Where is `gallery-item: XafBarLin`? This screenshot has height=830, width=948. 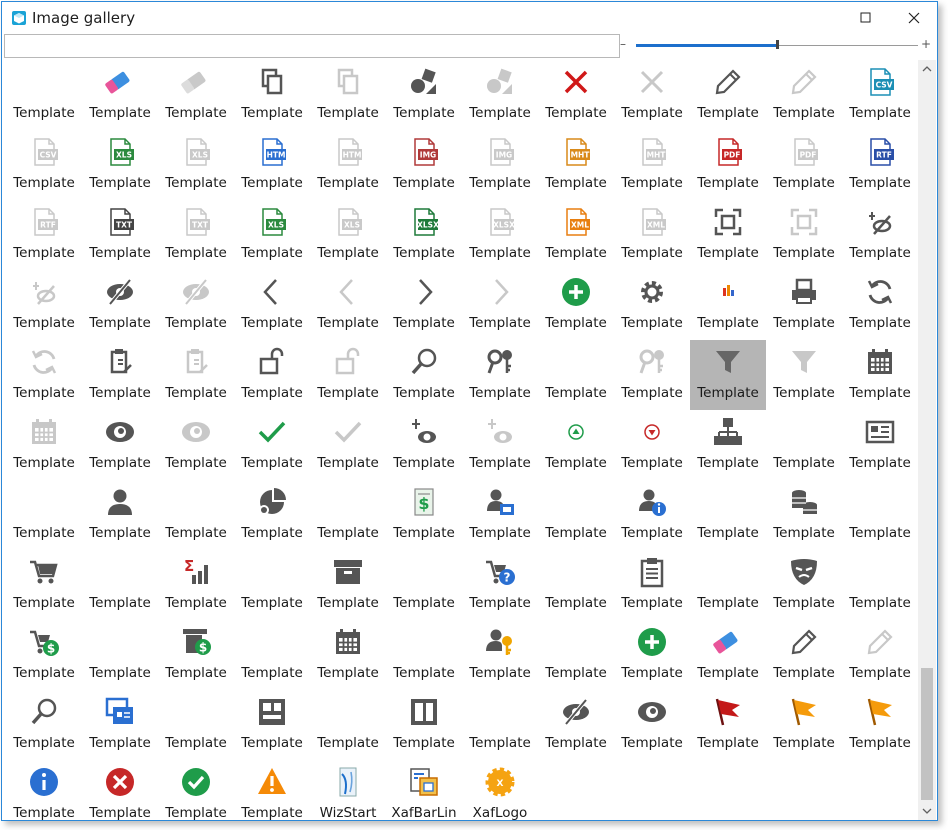
gallery-item: XafBarLin is located at coordinates (424, 790).